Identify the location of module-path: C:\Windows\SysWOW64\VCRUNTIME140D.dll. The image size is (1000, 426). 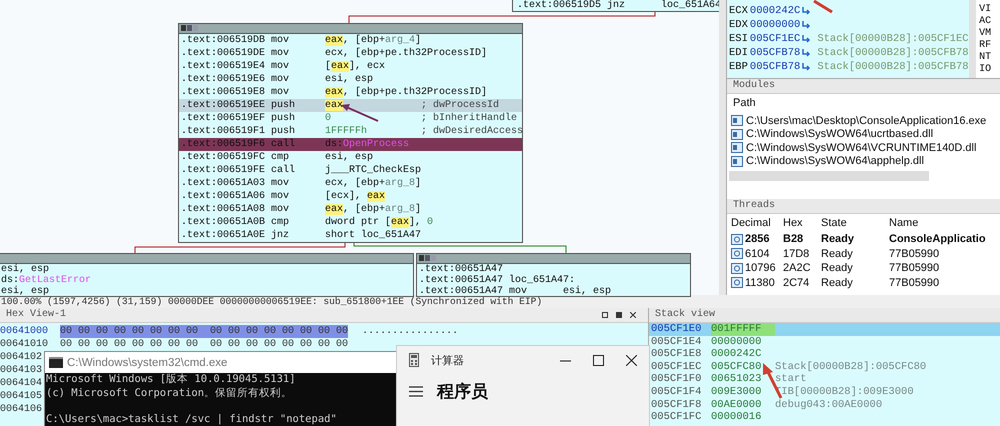
(861, 148).